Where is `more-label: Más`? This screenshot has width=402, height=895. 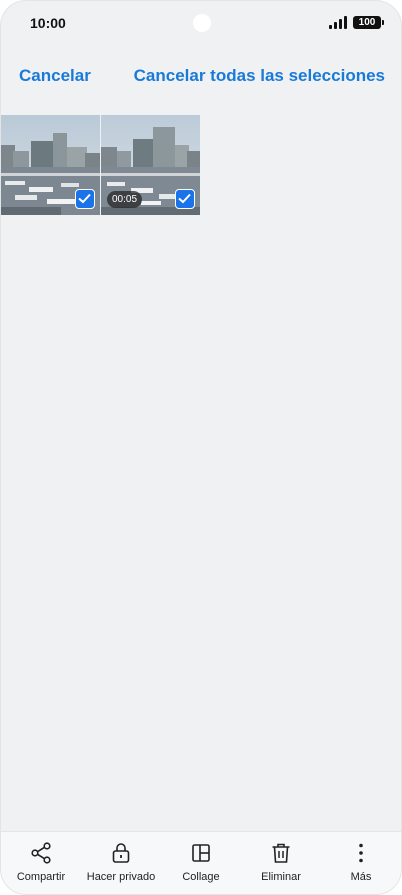 more-label: Más is located at coordinates (361, 877).